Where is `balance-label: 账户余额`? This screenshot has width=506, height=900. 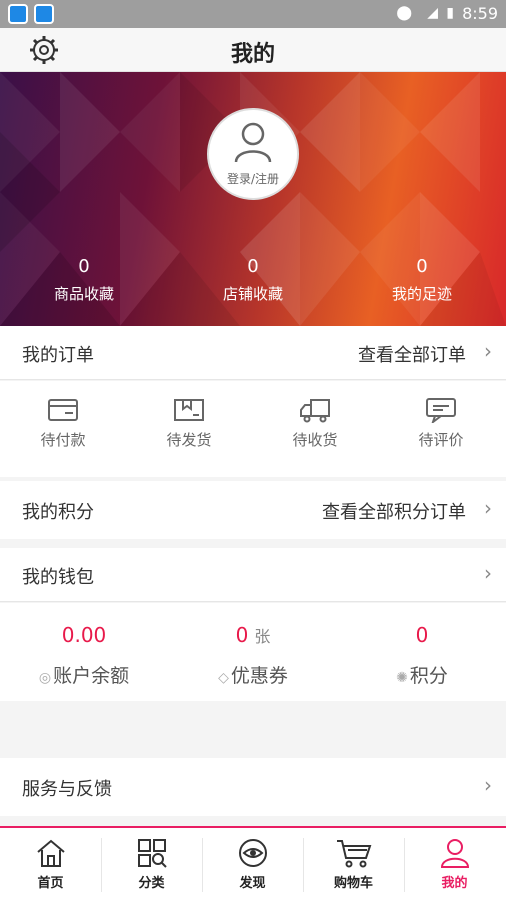 balance-label: 账户余额 is located at coordinates (91, 676).